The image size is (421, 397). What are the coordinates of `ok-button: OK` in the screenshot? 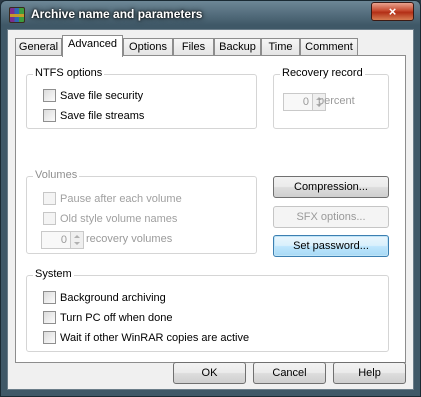 It's located at (209, 373).